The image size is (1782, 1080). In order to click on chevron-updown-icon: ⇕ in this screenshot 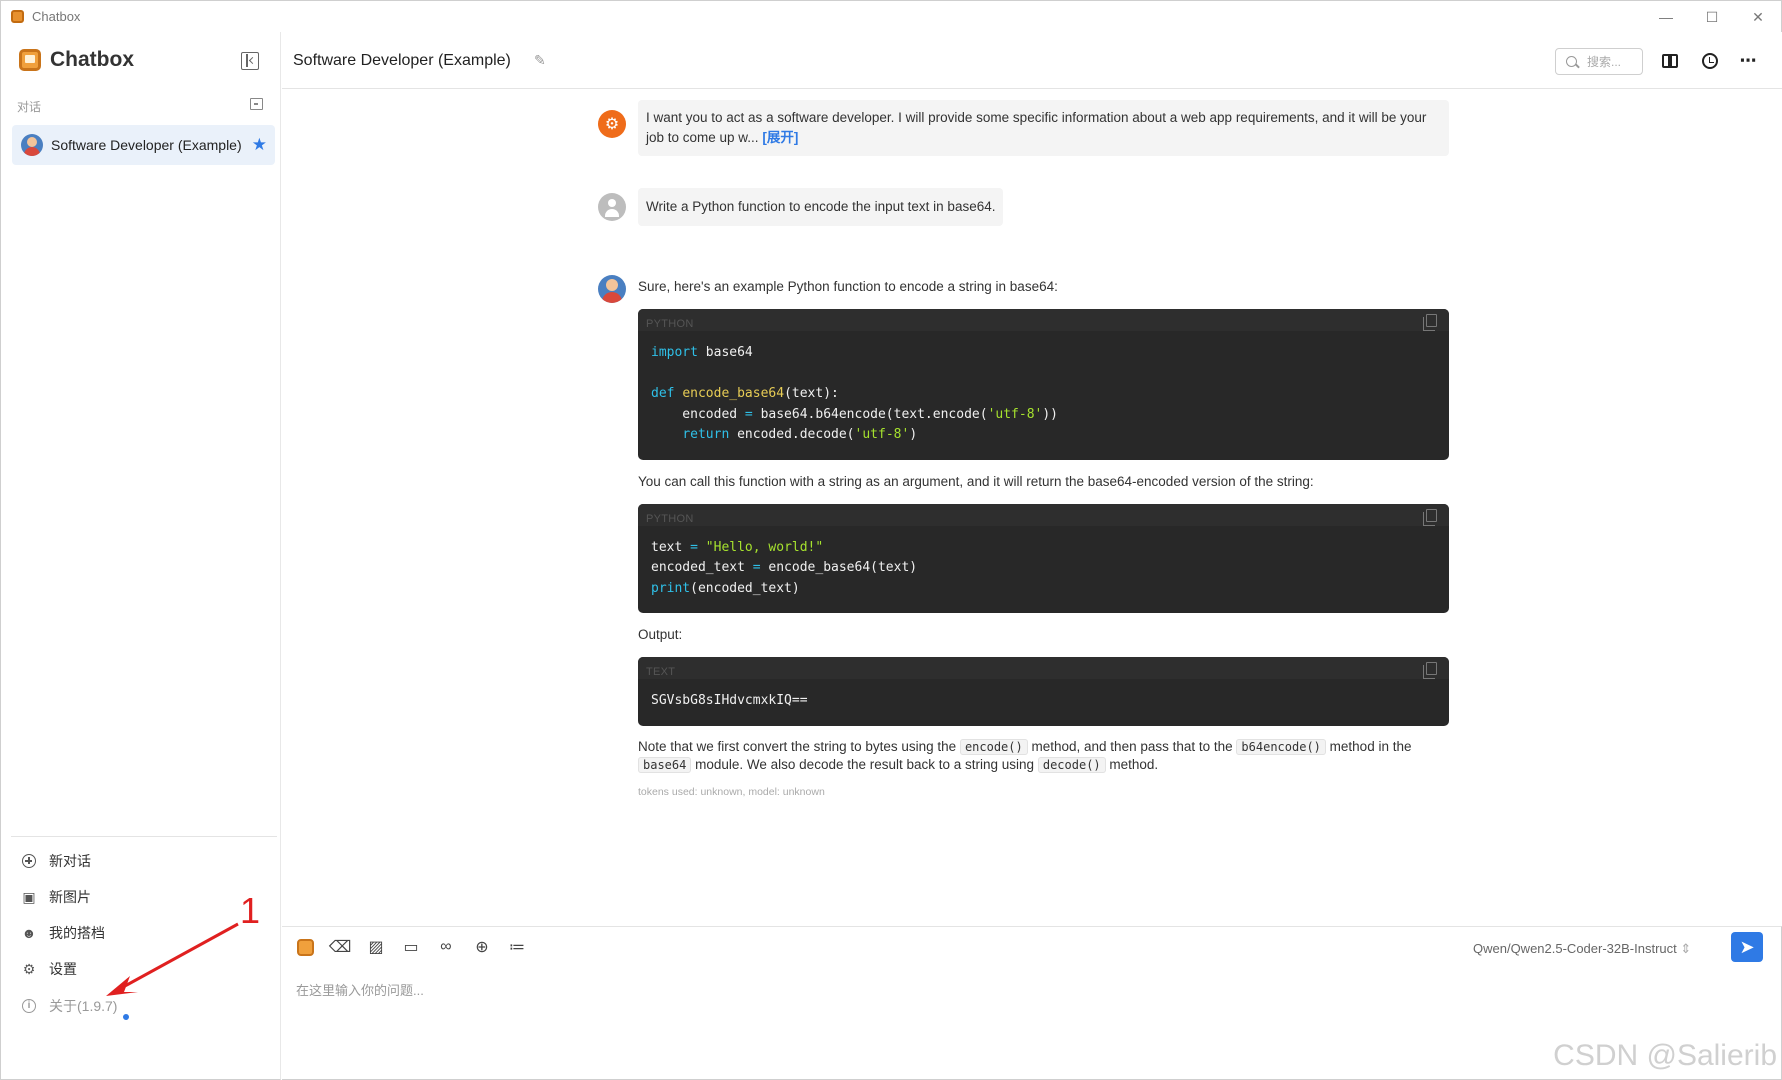, I will do `click(1686, 948)`.